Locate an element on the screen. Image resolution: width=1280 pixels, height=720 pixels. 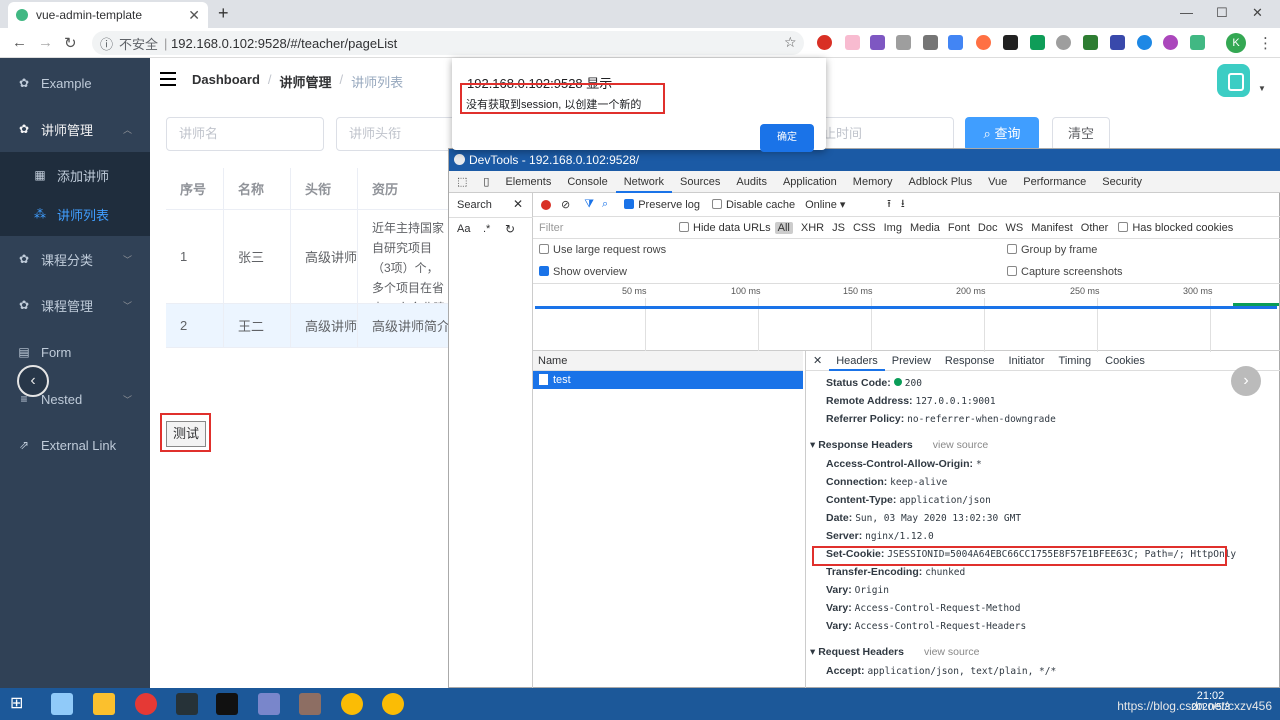
type-js: JS is located at coordinates (838, 228).